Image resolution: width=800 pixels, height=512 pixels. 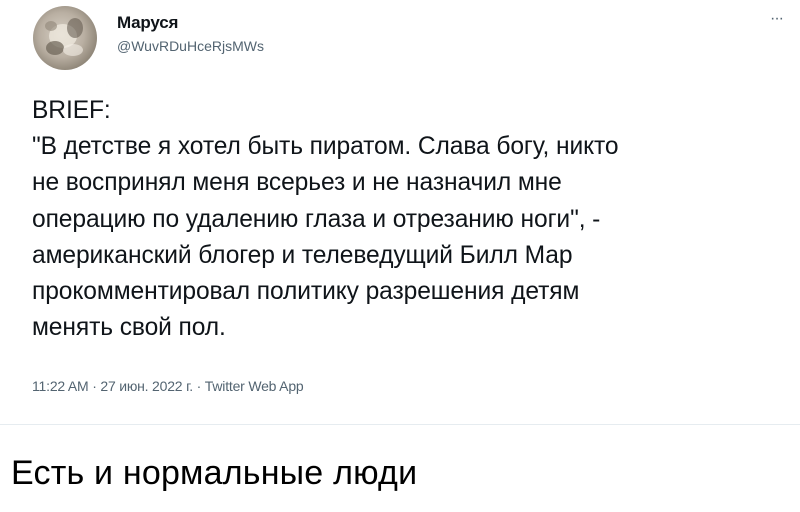 I want to click on author-handle: @WuvRDuHceRjsMWs, so click(x=190, y=46).